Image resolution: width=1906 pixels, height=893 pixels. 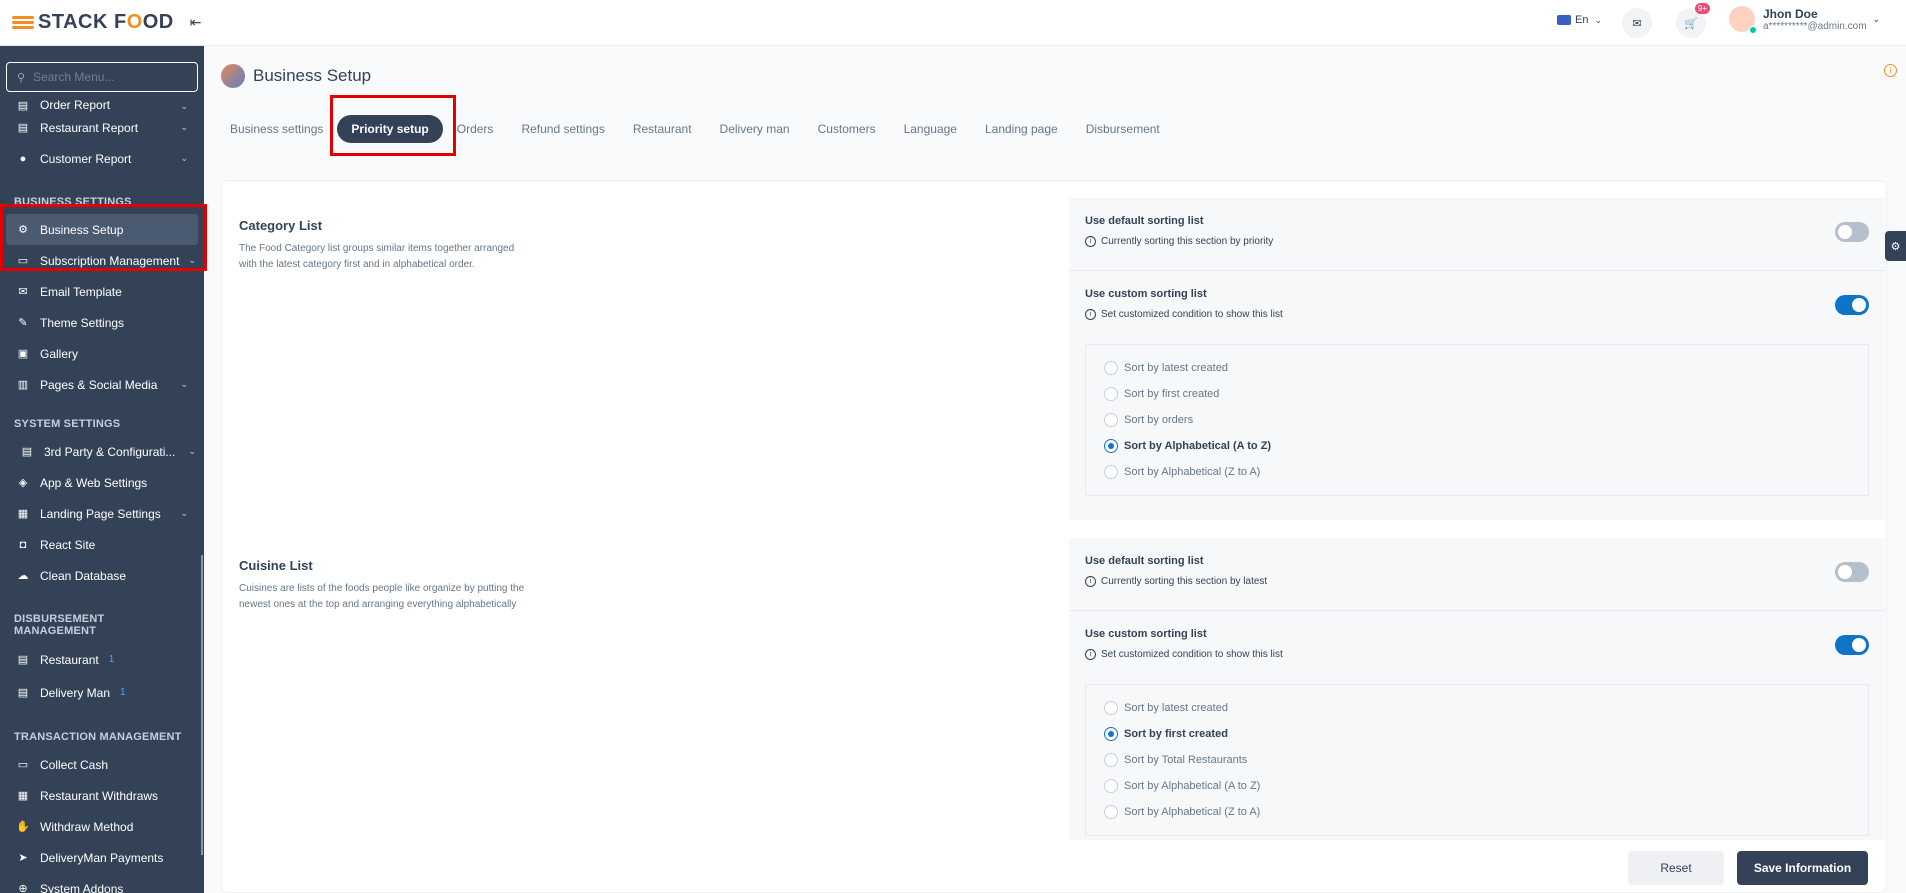 What do you see at coordinates (102, 764) in the screenshot?
I see `sidebar-item-collect-cash: ▭ Collect Cash` at bounding box center [102, 764].